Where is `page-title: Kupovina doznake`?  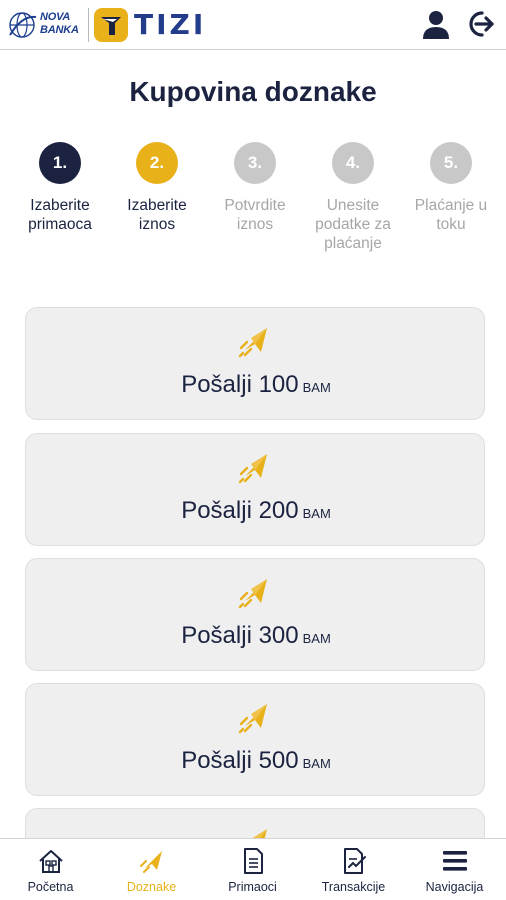 page-title: Kupovina doznake is located at coordinates (253, 91).